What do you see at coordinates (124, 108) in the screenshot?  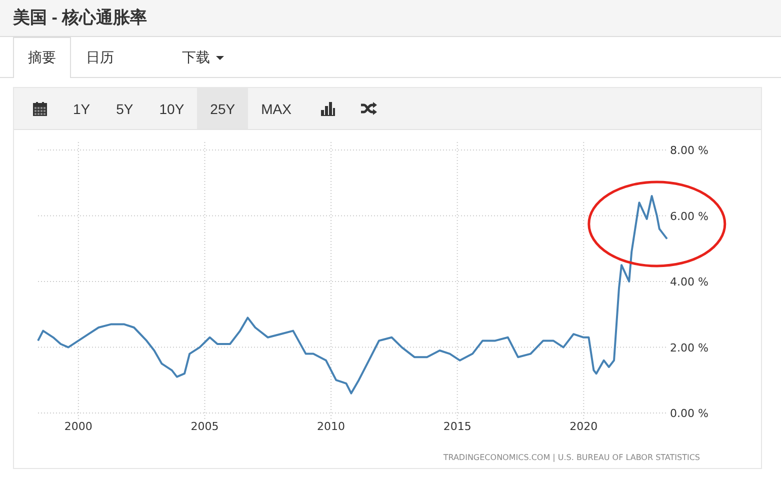 I see `range-button: 5Y` at bounding box center [124, 108].